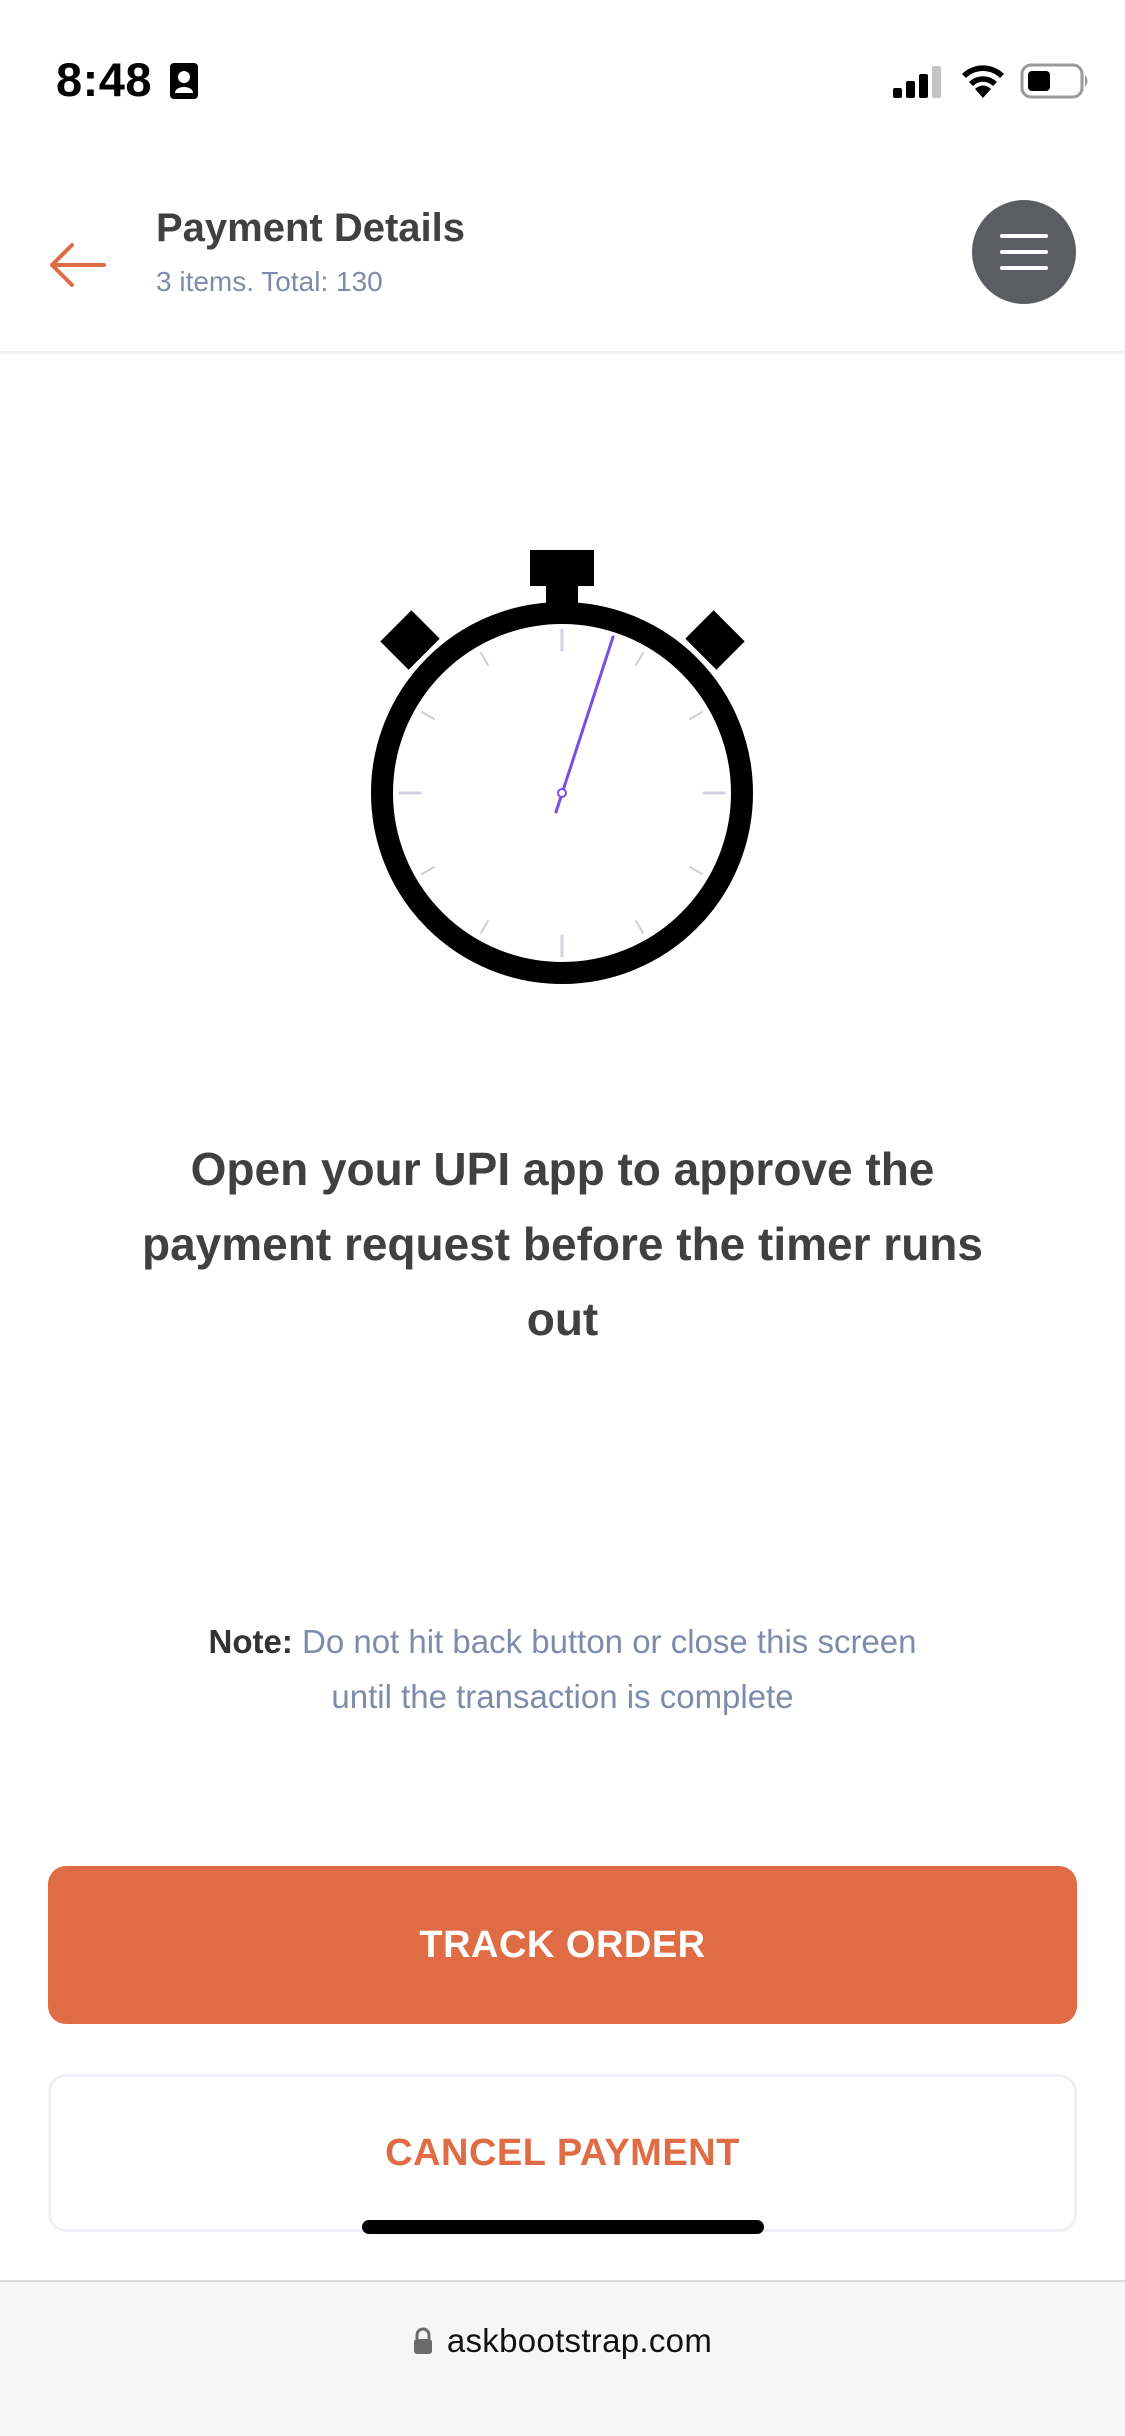 The image size is (1125, 2436). I want to click on note-label: Note:, so click(250, 1641).